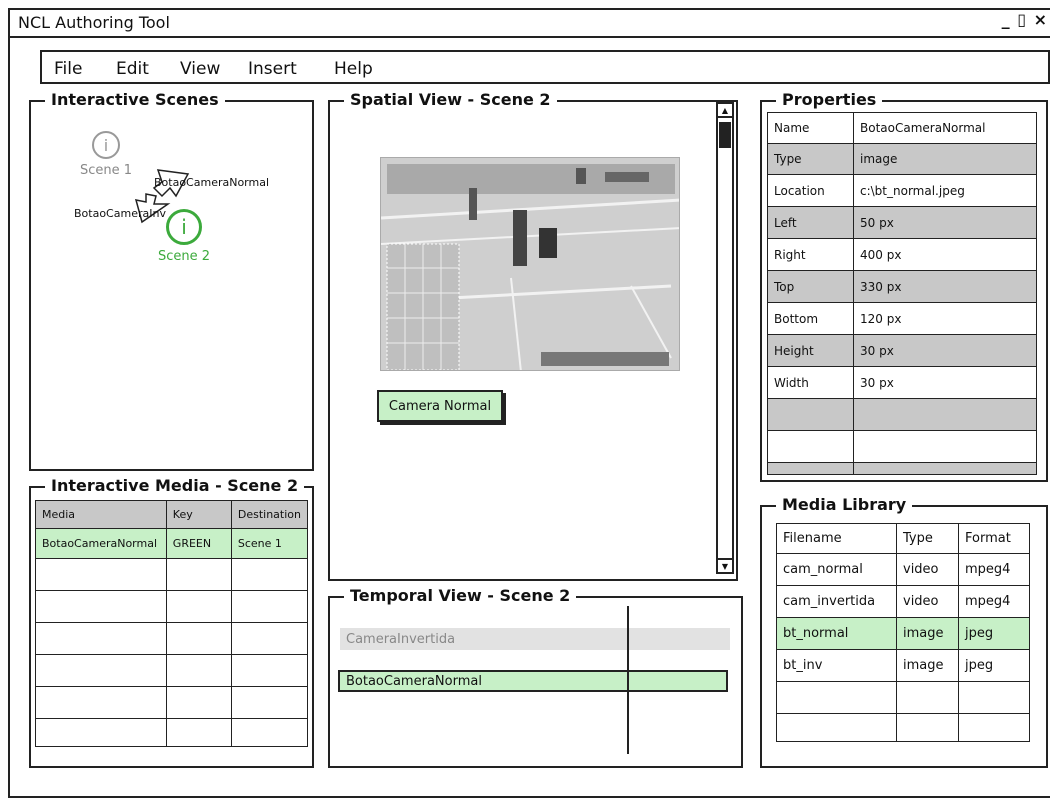 The height and width of the screenshot is (798, 1050). What do you see at coordinates (810, 286) in the screenshot?
I see `prop-key: Top` at bounding box center [810, 286].